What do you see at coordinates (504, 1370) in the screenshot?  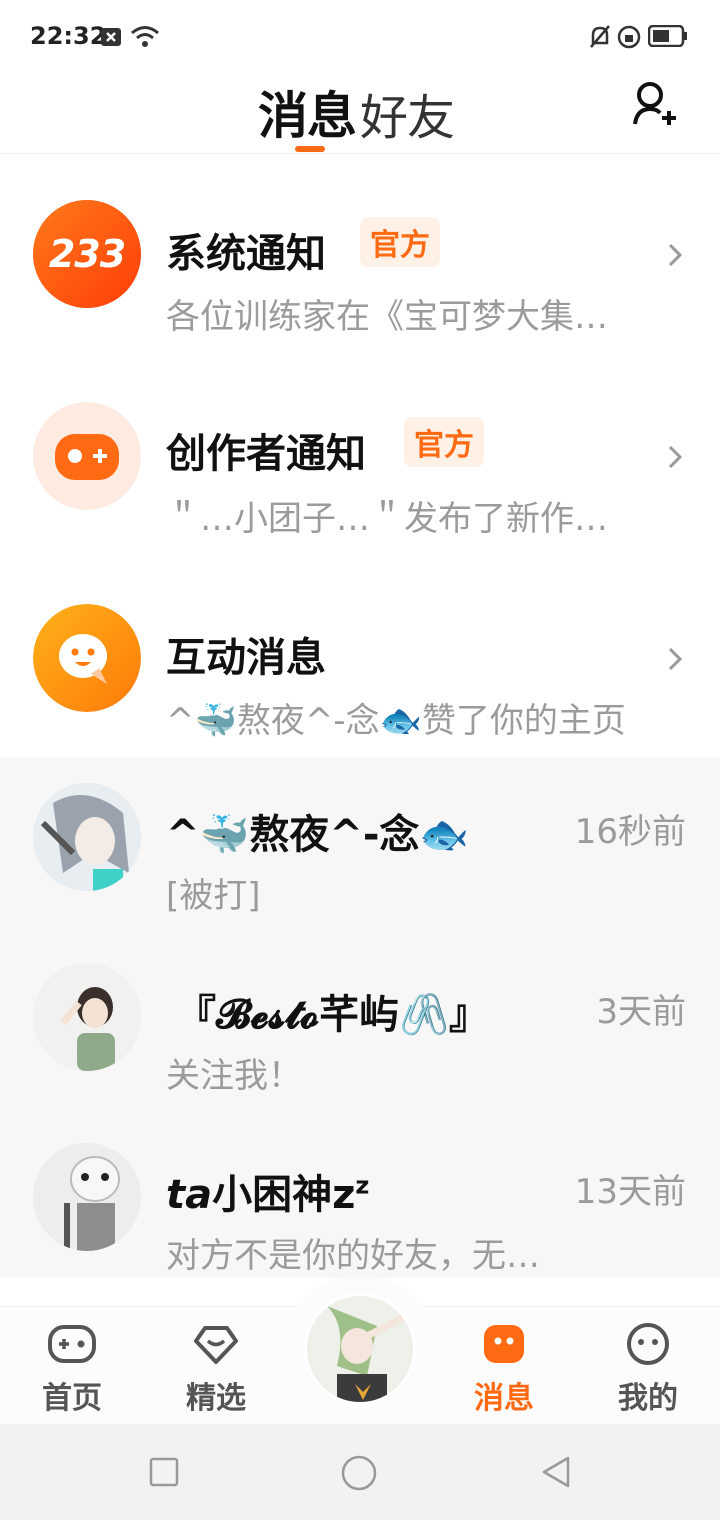 I see `nav-item-messages: 消息` at bounding box center [504, 1370].